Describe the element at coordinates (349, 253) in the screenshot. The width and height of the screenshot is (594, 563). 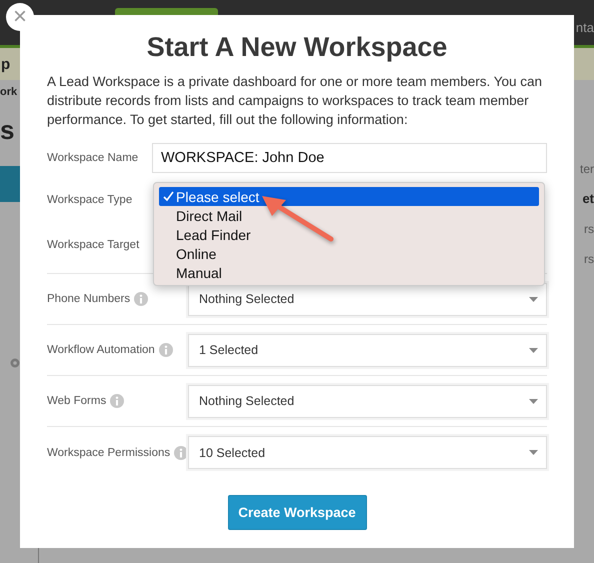
I see `dropdown-option: Online` at that location.